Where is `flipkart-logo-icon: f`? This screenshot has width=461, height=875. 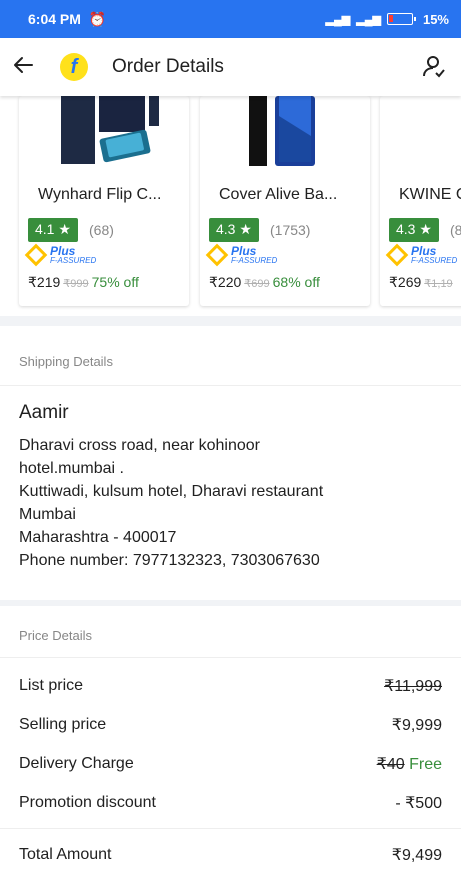
flipkart-logo-icon: f is located at coordinates (74, 67).